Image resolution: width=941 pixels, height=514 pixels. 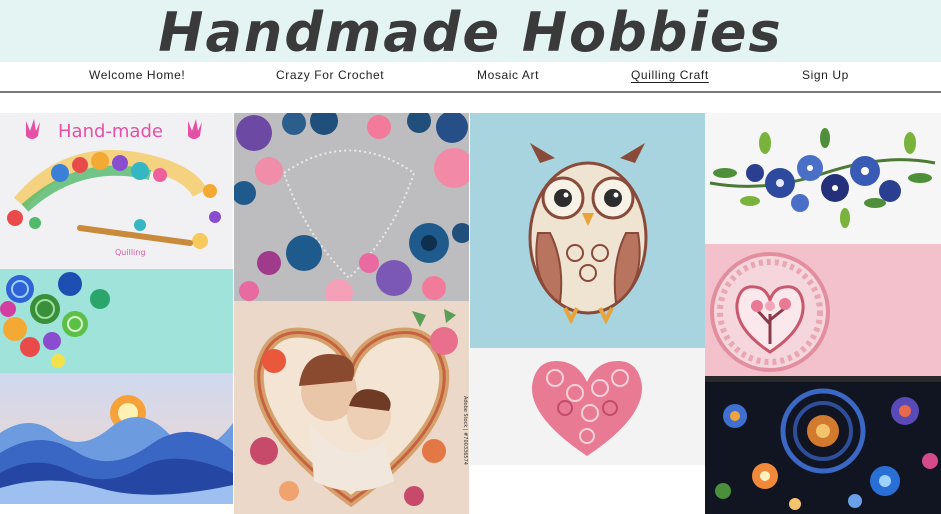 What do you see at coordinates (670, 75) in the screenshot?
I see `nav-quilling-craft: Quilling Craft` at bounding box center [670, 75].